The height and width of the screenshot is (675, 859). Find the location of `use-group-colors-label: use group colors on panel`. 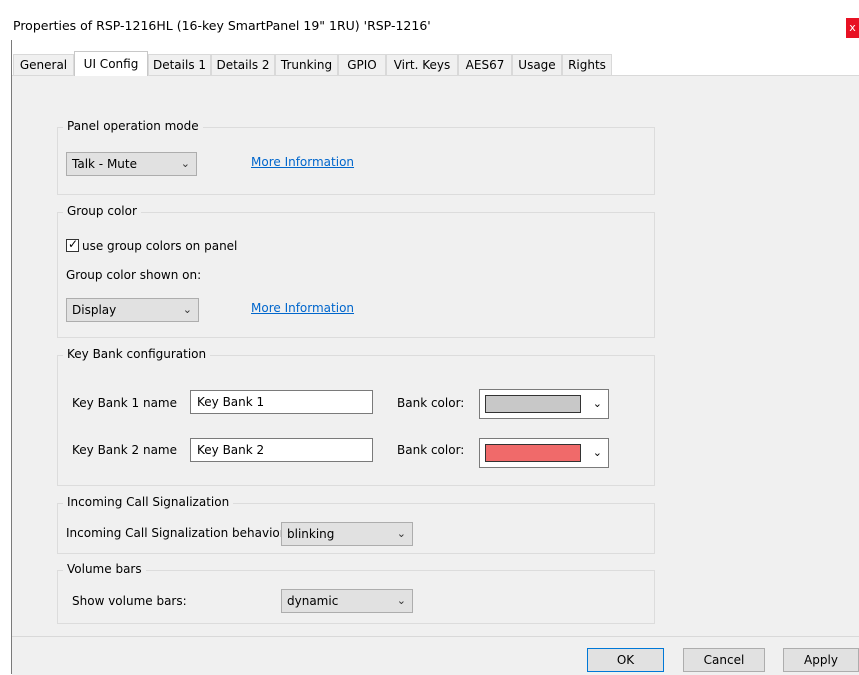

use-group-colors-label: use group colors on panel is located at coordinates (160, 246).